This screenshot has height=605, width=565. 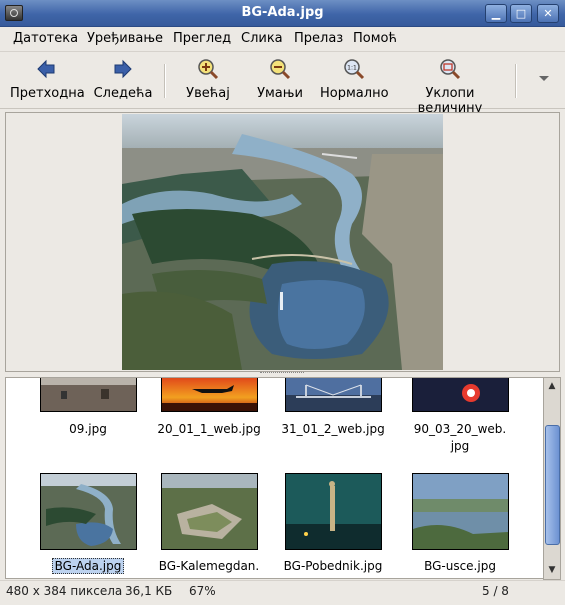 What do you see at coordinates (460, 394) in the screenshot?
I see `thumbnail-90-03-20-web` at bounding box center [460, 394].